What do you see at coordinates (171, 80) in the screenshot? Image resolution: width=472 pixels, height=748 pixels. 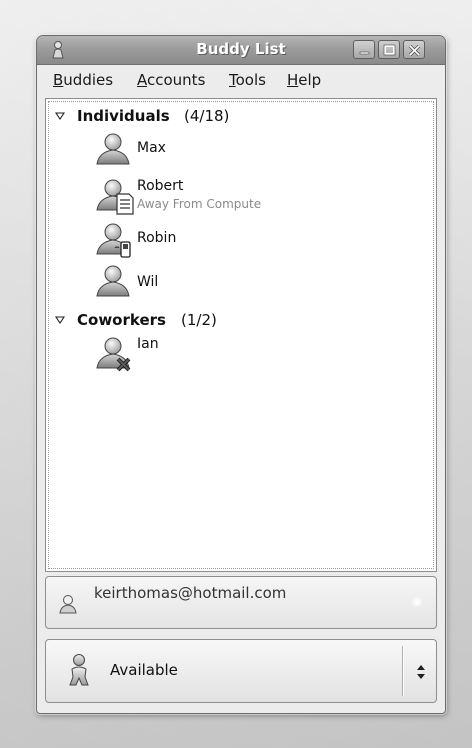 I see `menu-accounts: Accounts` at bounding box center [171, 80].